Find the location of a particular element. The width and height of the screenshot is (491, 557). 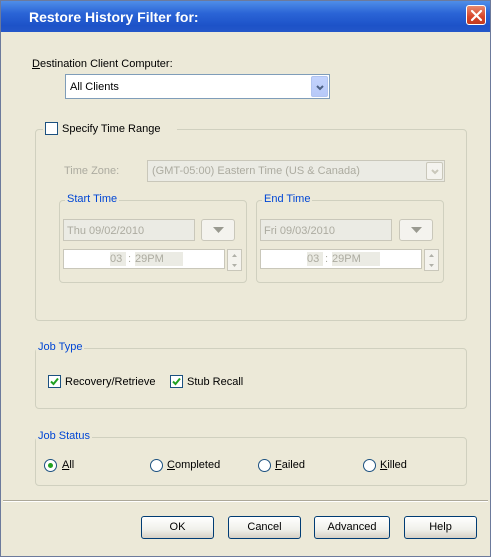

start-time-field: 03 : 29PM is located at coordinates (144, 259).